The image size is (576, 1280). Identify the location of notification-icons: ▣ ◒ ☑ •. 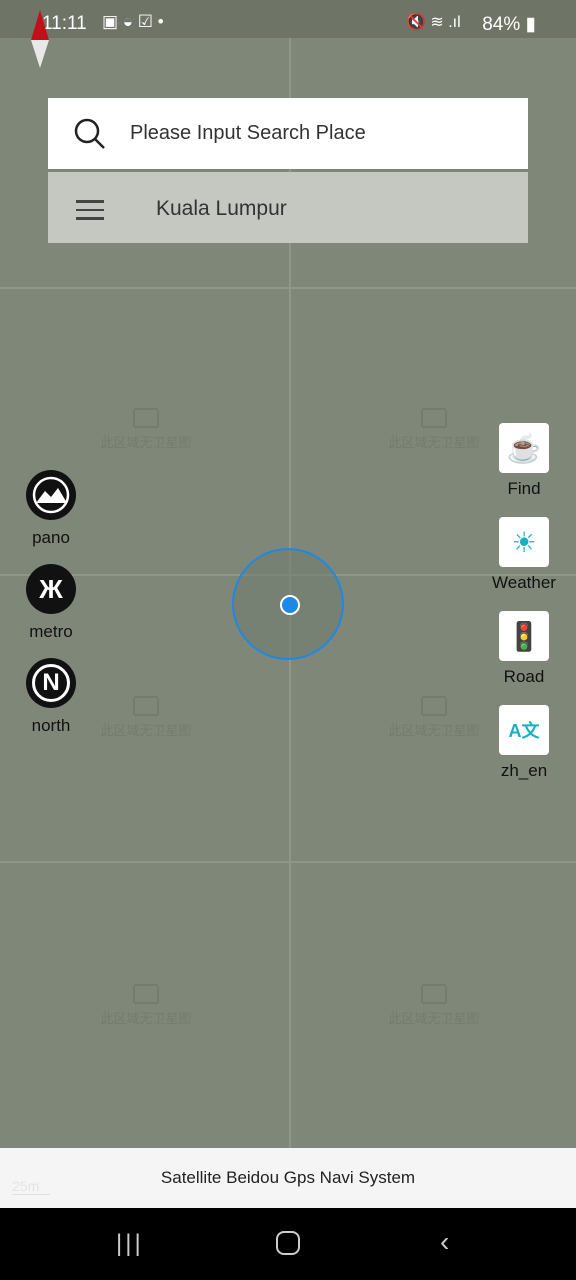
(133, 21).